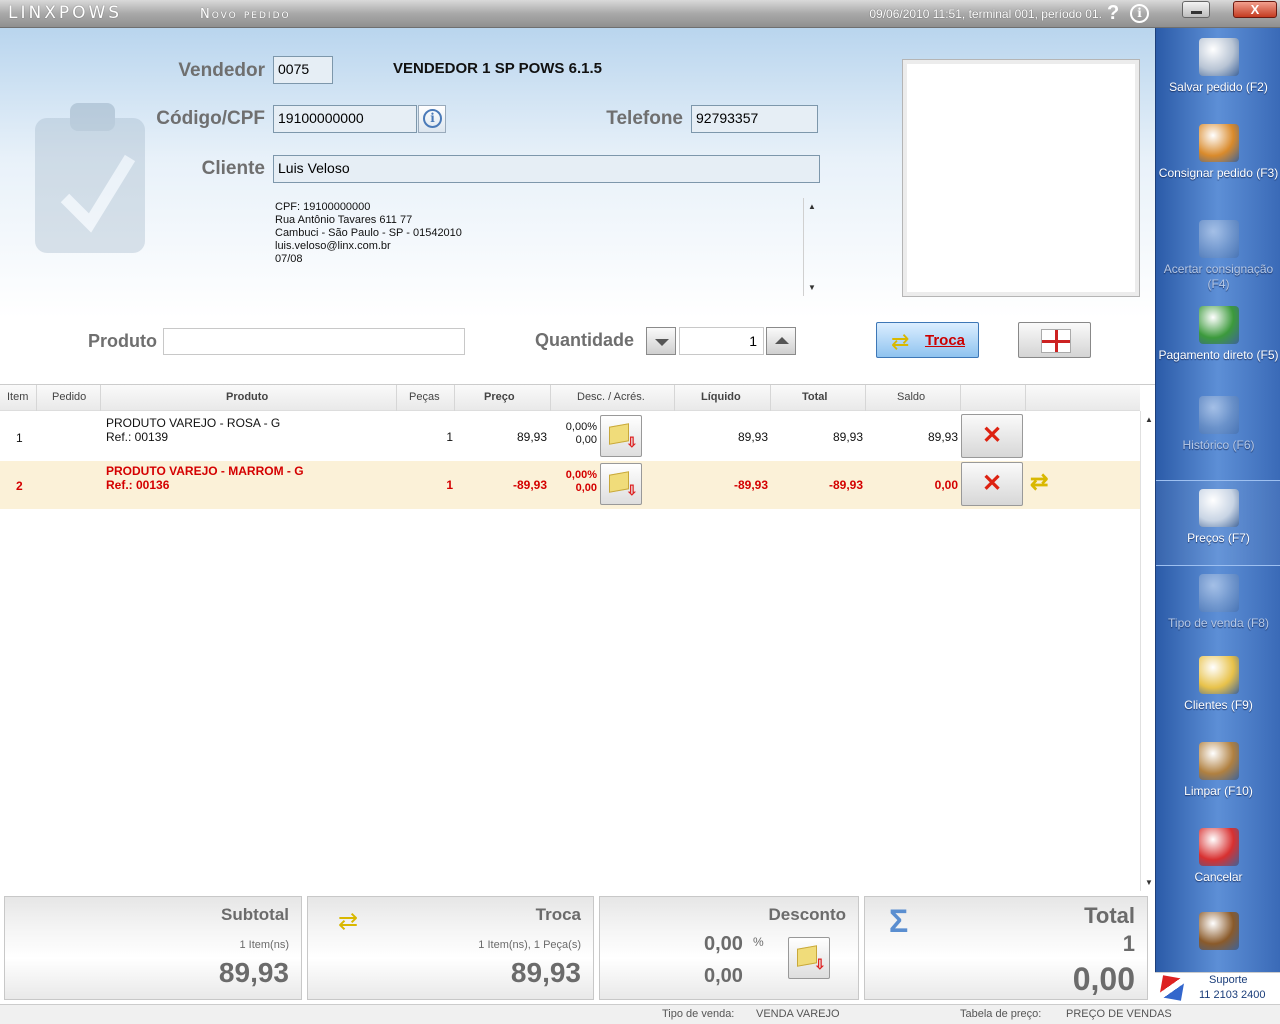 The height and width of the screenshot is (1024, 1280). I want to click on vendedor-name: VENDEDOR 1 SP POWS 6.1.5, so click(497, 68).